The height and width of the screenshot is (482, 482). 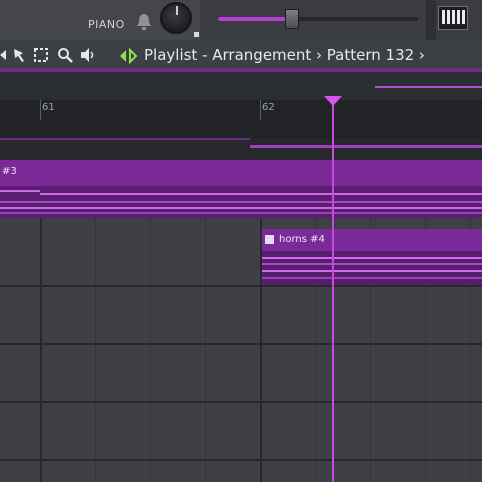 What do you see at coordinates (268, 107) in the screenshot?
I see `bar-number: 62` at bounding box center [268, 107].